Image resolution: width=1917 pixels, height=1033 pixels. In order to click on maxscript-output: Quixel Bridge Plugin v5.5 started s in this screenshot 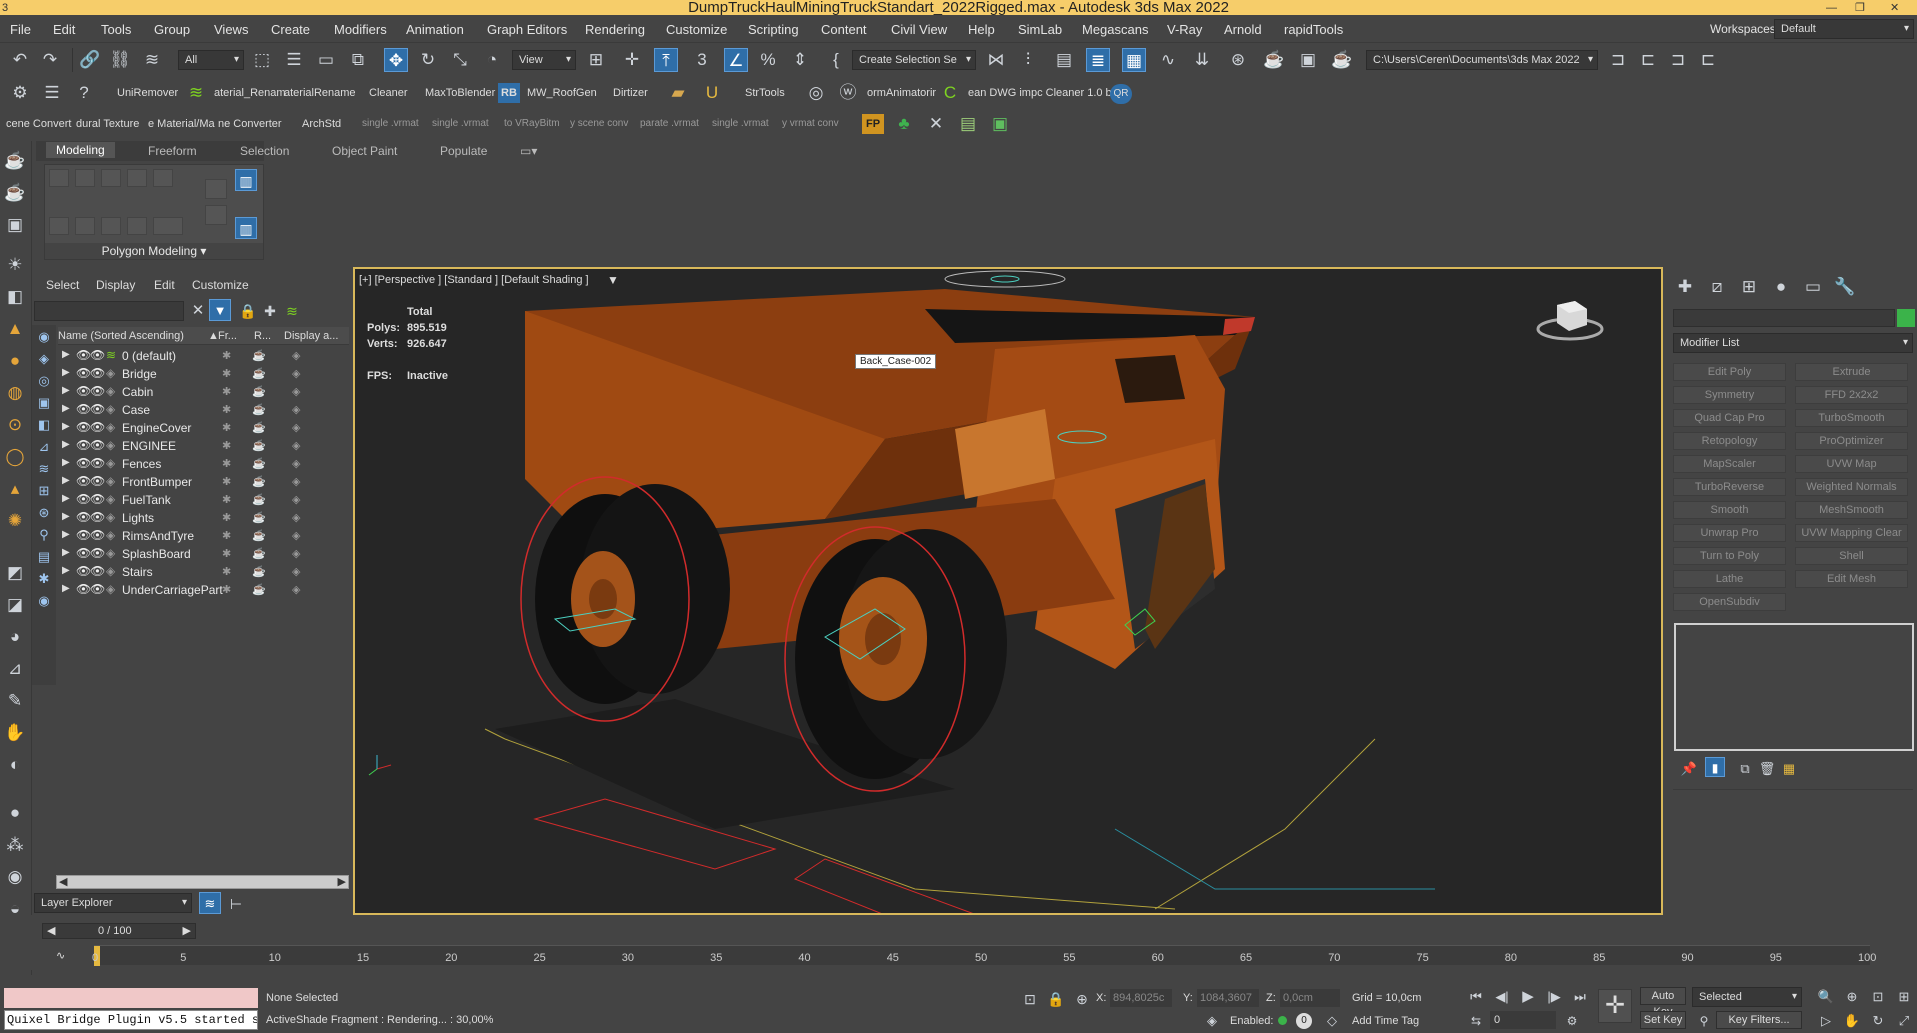, I will do `click(131, 1020)`.